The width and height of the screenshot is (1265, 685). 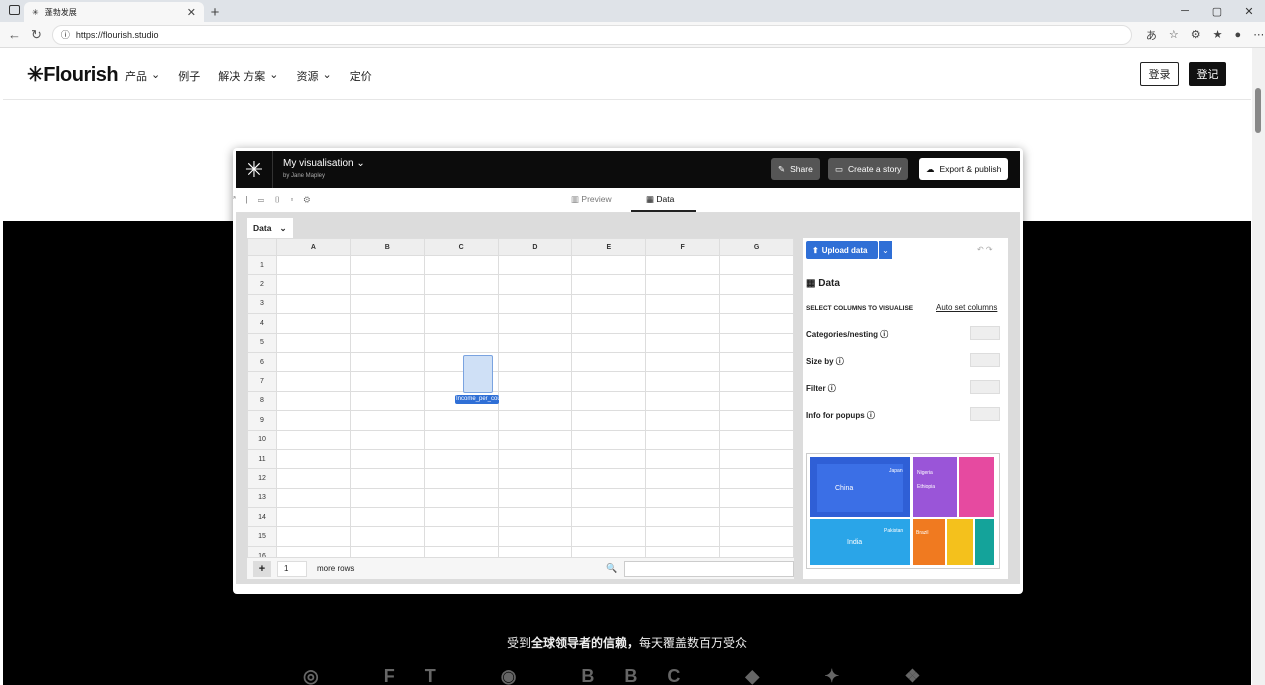 I want to click on row-number: 3, so click(x=262, y=304).